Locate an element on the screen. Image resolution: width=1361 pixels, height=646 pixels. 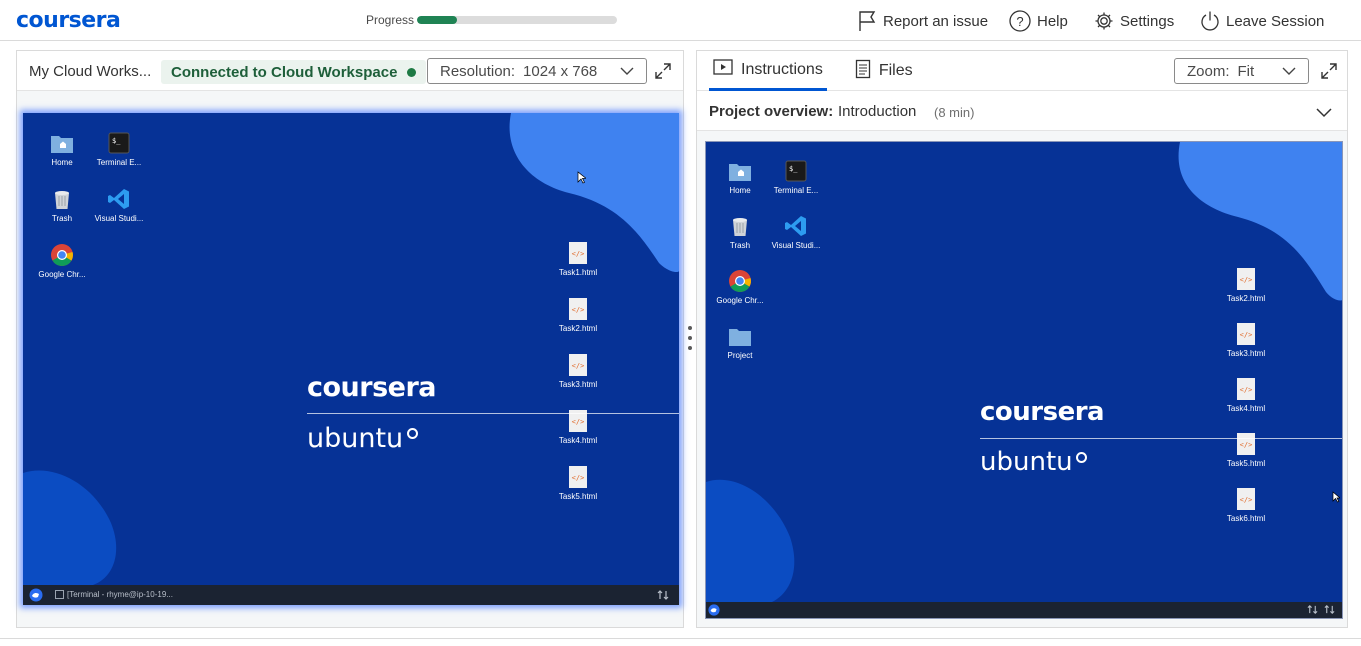
flag-icon is located at coordinates (867, 21).